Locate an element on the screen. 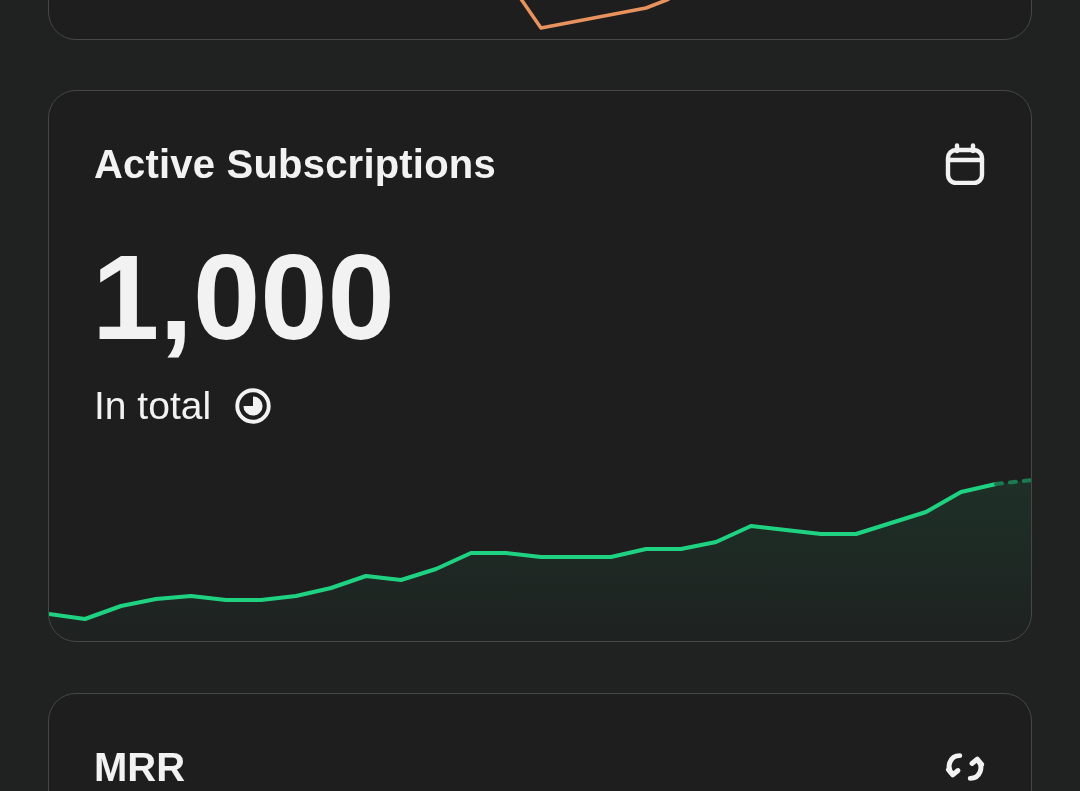  card-title: Active Subscriptions is located at coordinates (295, 164).